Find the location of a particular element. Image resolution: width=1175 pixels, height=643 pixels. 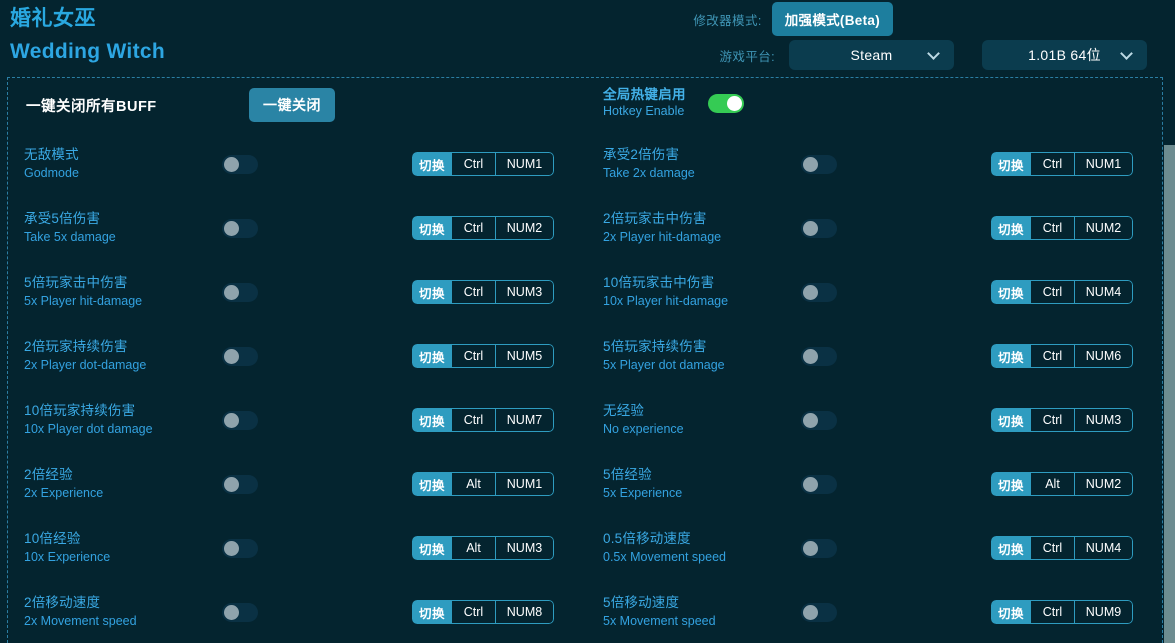

hotkey-enable-toggle is located at coordinates (726, 103).